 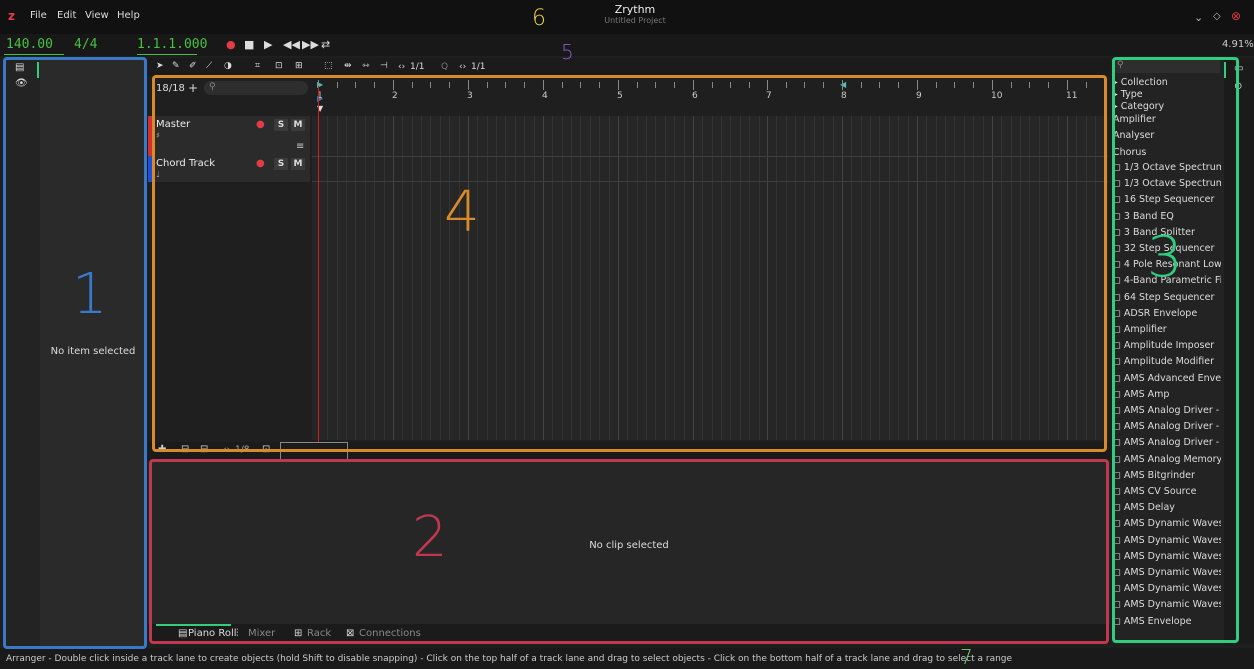 What do you see at coordinates (279, 66) in the screenshot?
I see `snap-keep-offset-icon: ⊡` at bounding box center [279, 66].